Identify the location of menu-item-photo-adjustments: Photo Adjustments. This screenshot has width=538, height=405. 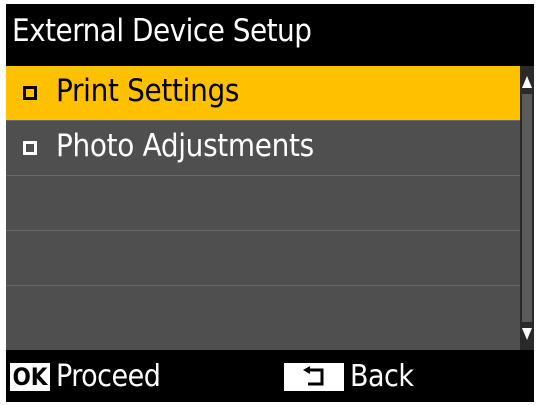
(263, 148).